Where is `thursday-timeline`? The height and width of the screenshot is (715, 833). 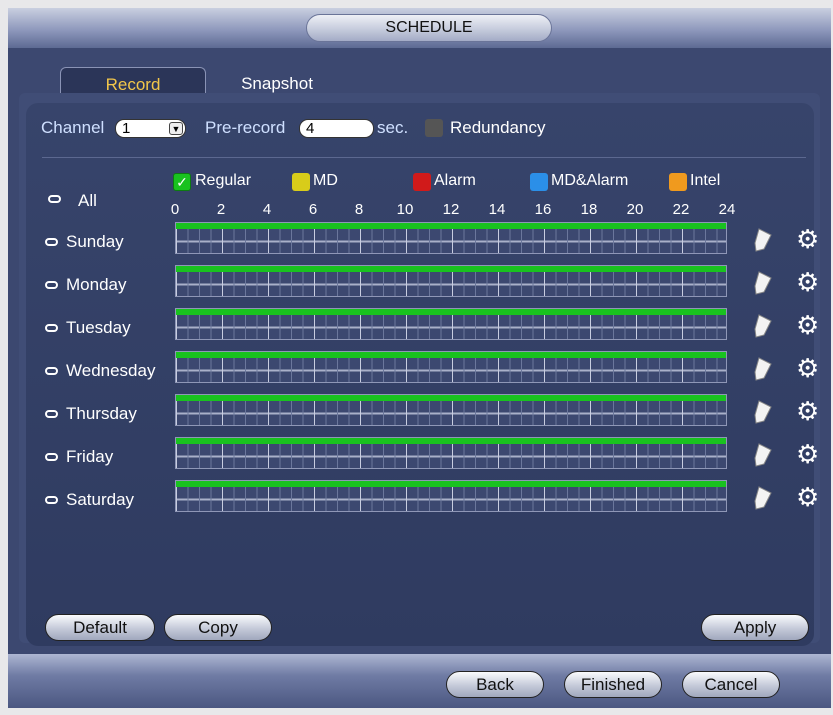
thursday-timeline is located at coordinates (451, 410).